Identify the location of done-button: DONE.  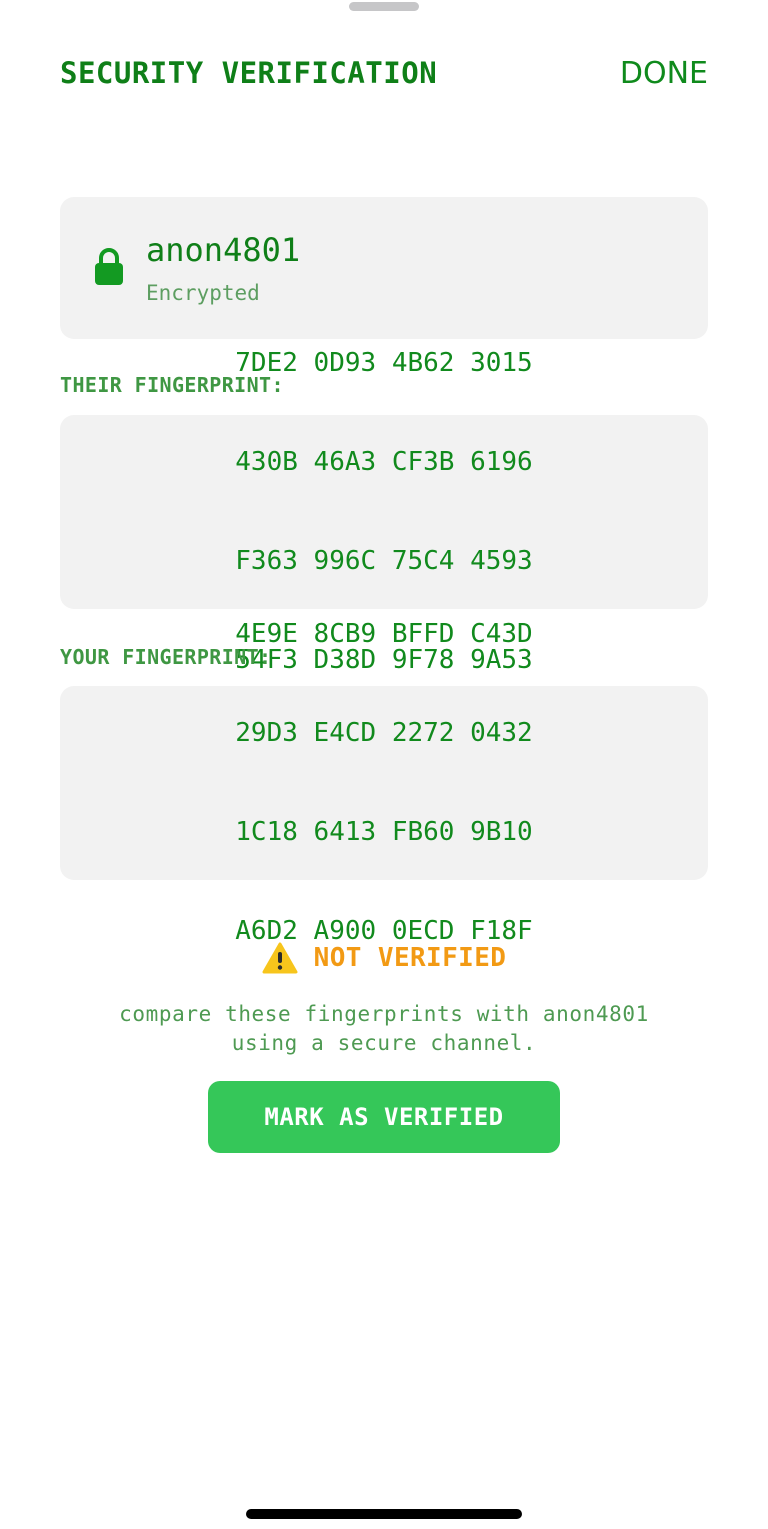
(664, 73).